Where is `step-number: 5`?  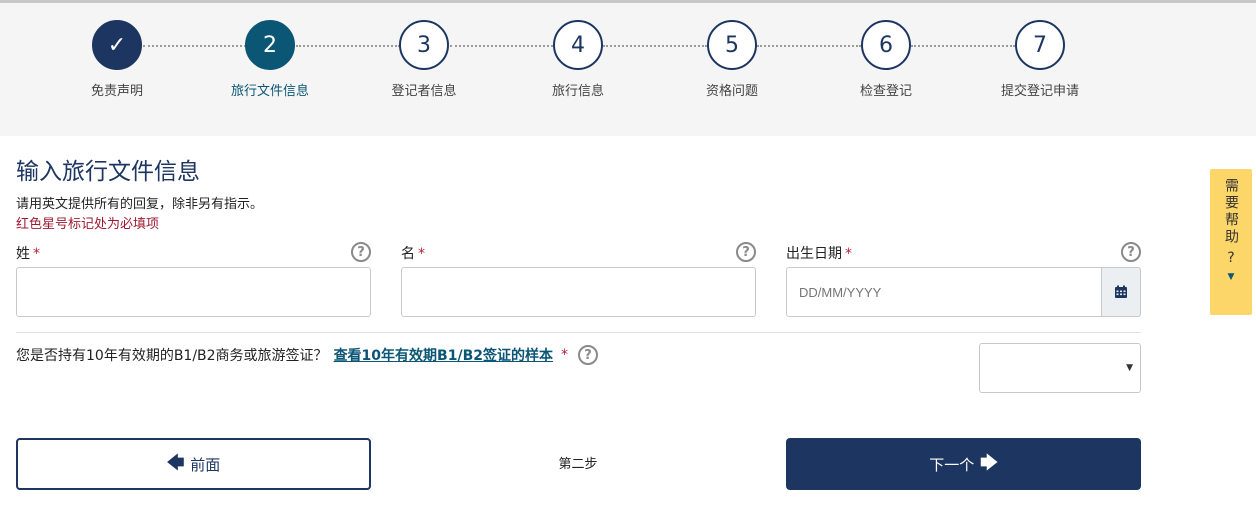 step-number: 5 is located at coordinates (732, 45).